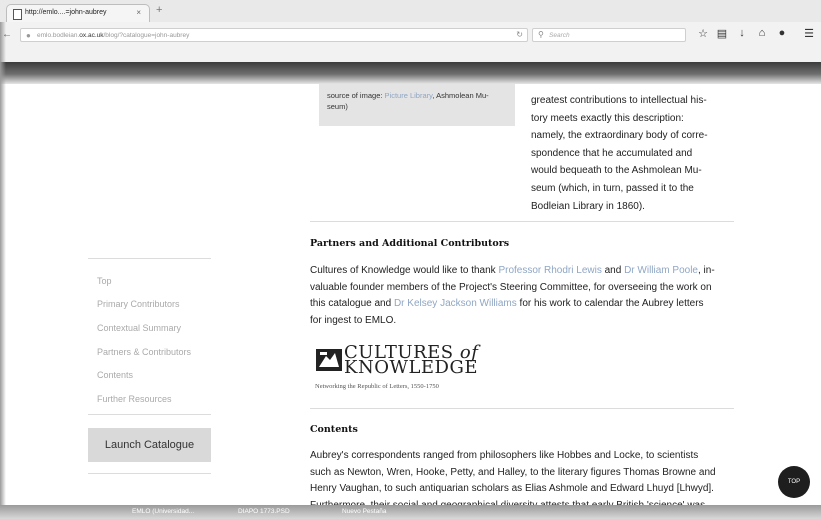  I want to click on menu-icon: ☰, so click(809, 33).